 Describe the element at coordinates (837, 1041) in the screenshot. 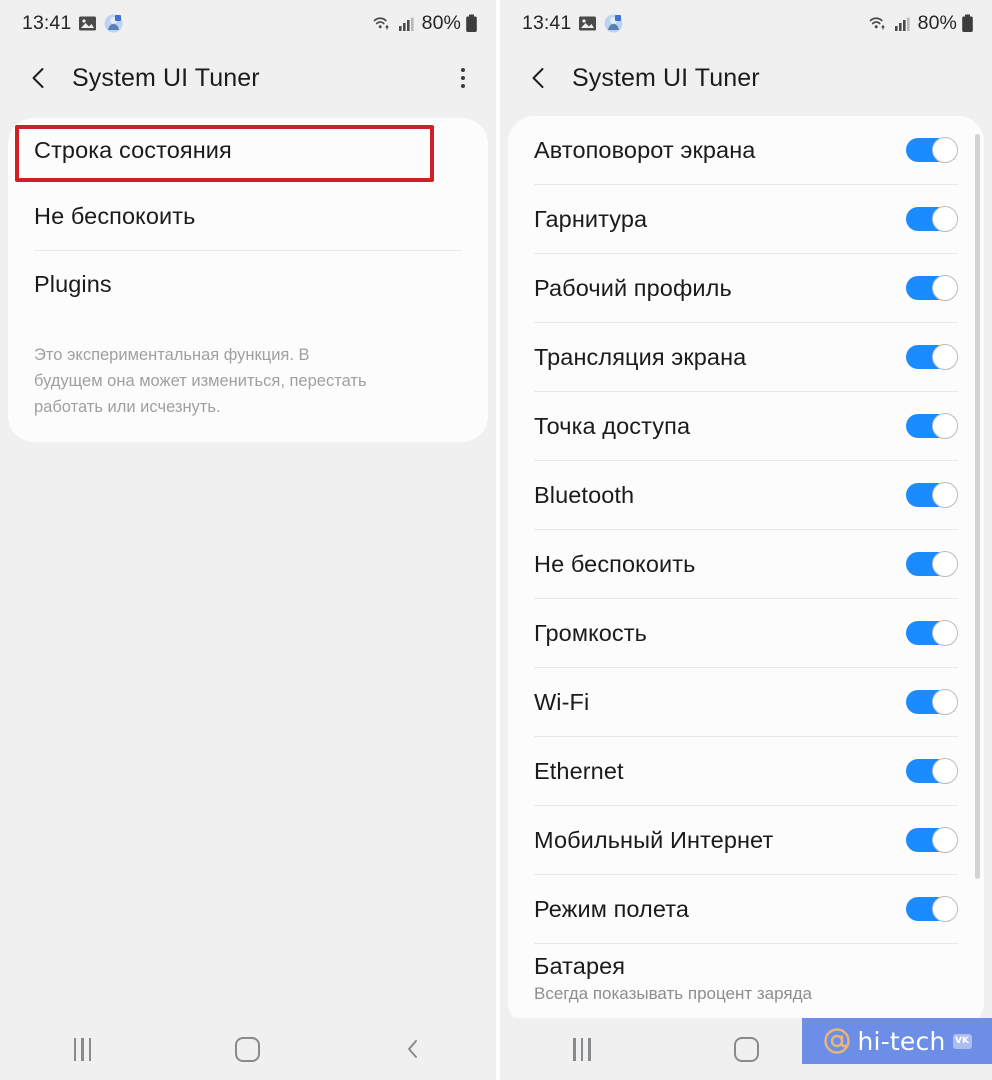

I see `at-sign-icon` at that location.